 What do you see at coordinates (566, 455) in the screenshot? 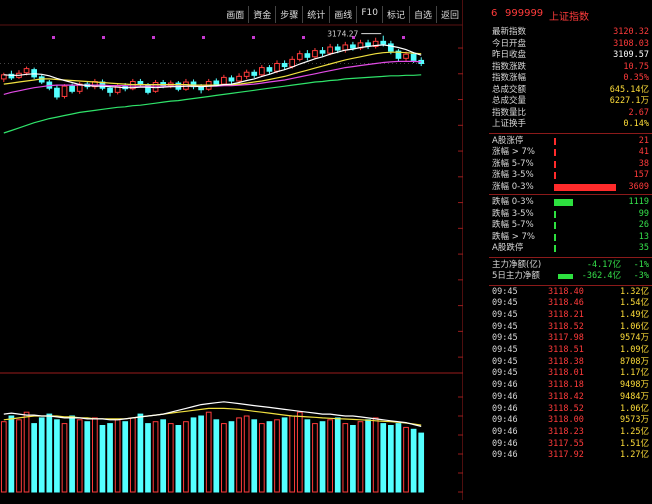
I see `trade-price: 3117.92` at bounding box center [566, 455].